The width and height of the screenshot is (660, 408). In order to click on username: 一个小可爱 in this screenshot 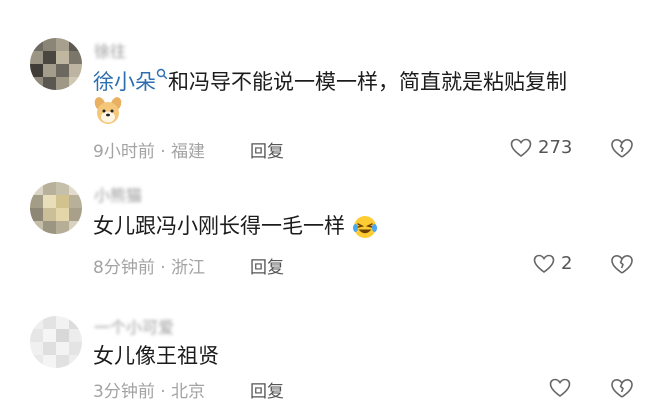, I will do `click(134, 326)`.